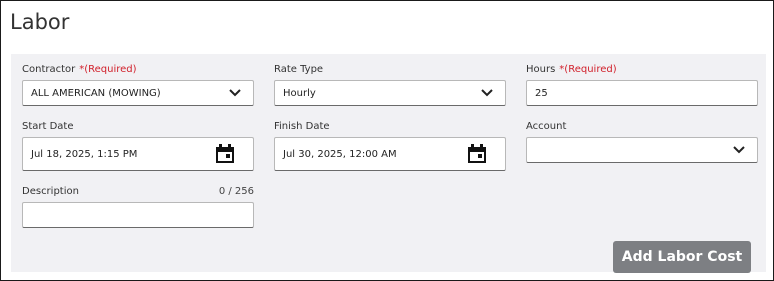 This screenshot has height=281, width=774. Describe the element at coordinates (299, 93) in the screenshot. I see `rate-type-value: Hourly` at that location.